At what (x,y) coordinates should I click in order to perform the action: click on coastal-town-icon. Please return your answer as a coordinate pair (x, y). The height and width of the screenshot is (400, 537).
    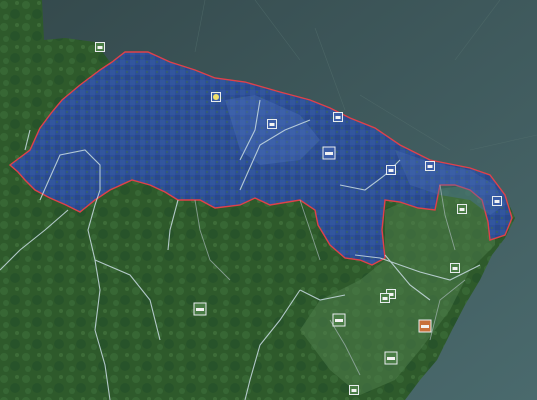
    Looking at the image, I should click on (497, 201).